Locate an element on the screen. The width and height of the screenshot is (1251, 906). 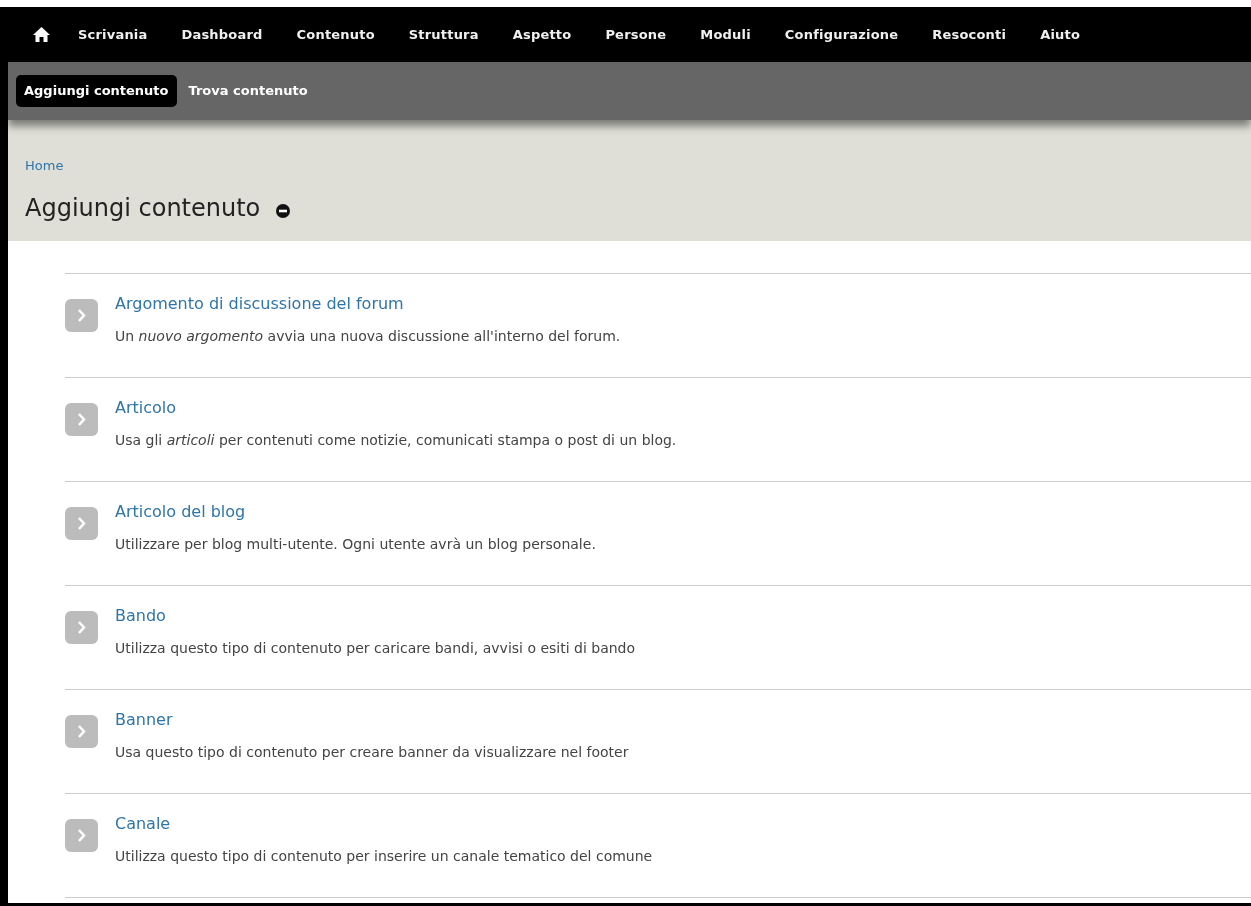
content-type-link: Articolo del blog is located at coordinates (355, 512).